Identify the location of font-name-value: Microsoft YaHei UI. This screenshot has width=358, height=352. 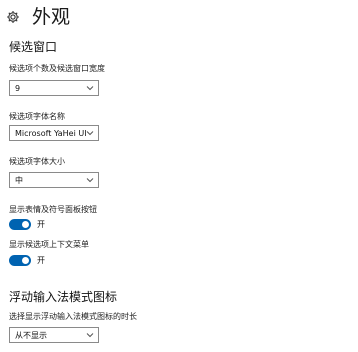
(51, 133).